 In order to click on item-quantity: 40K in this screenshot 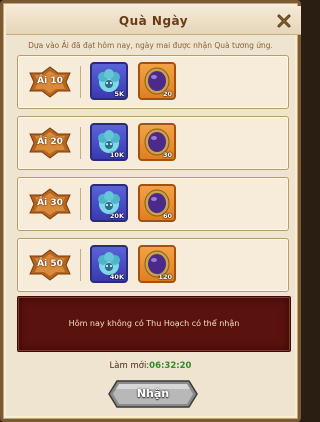, I will do `click(116, 277)`.